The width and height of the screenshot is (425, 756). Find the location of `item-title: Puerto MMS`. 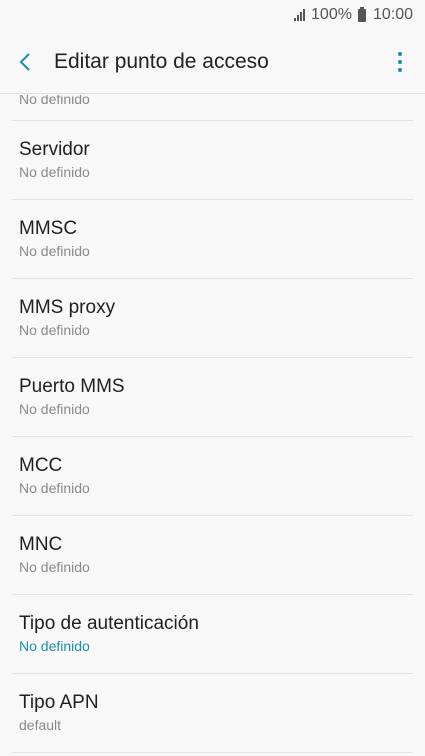

item-title: Puerto MMS is located at coordinates (72, 386).